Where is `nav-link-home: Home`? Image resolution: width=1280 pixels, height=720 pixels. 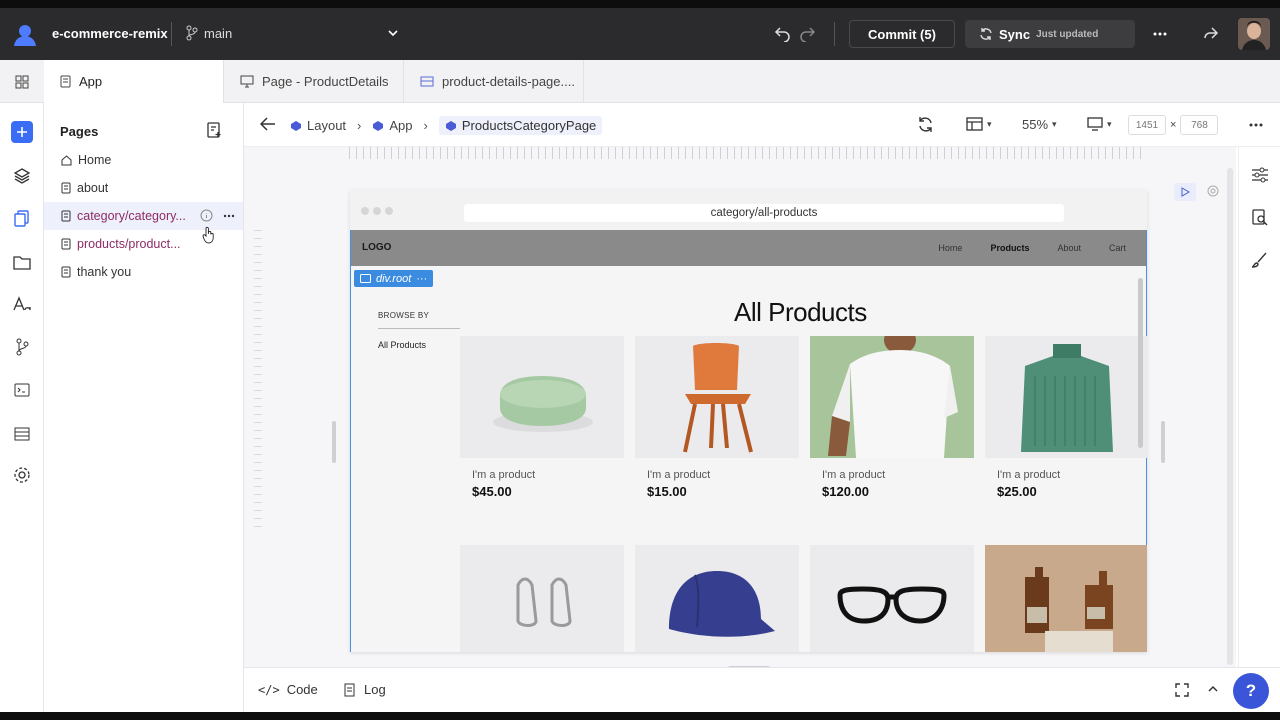
nav-link-home: Home is located at coordinates (950, 248).